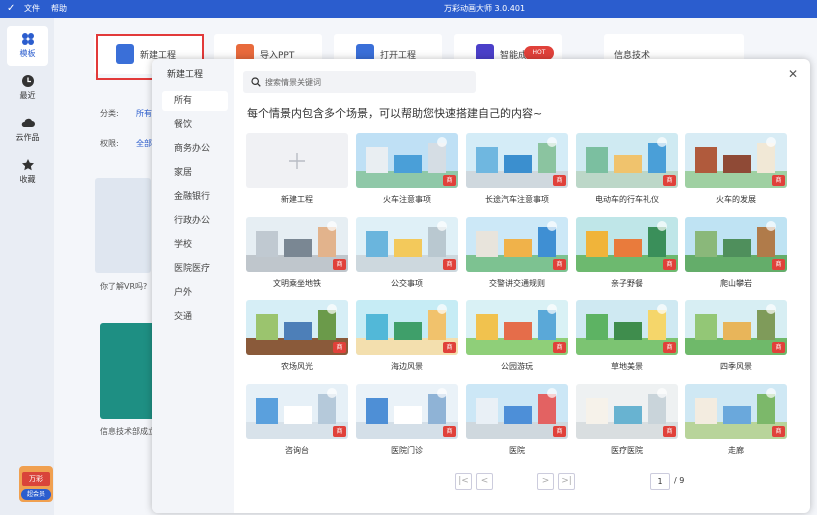 This screenshot has width=817, height=515. Describe the element at coordinates (793, 74) in the screenshot. I see `close-icon: ✕` at that location.